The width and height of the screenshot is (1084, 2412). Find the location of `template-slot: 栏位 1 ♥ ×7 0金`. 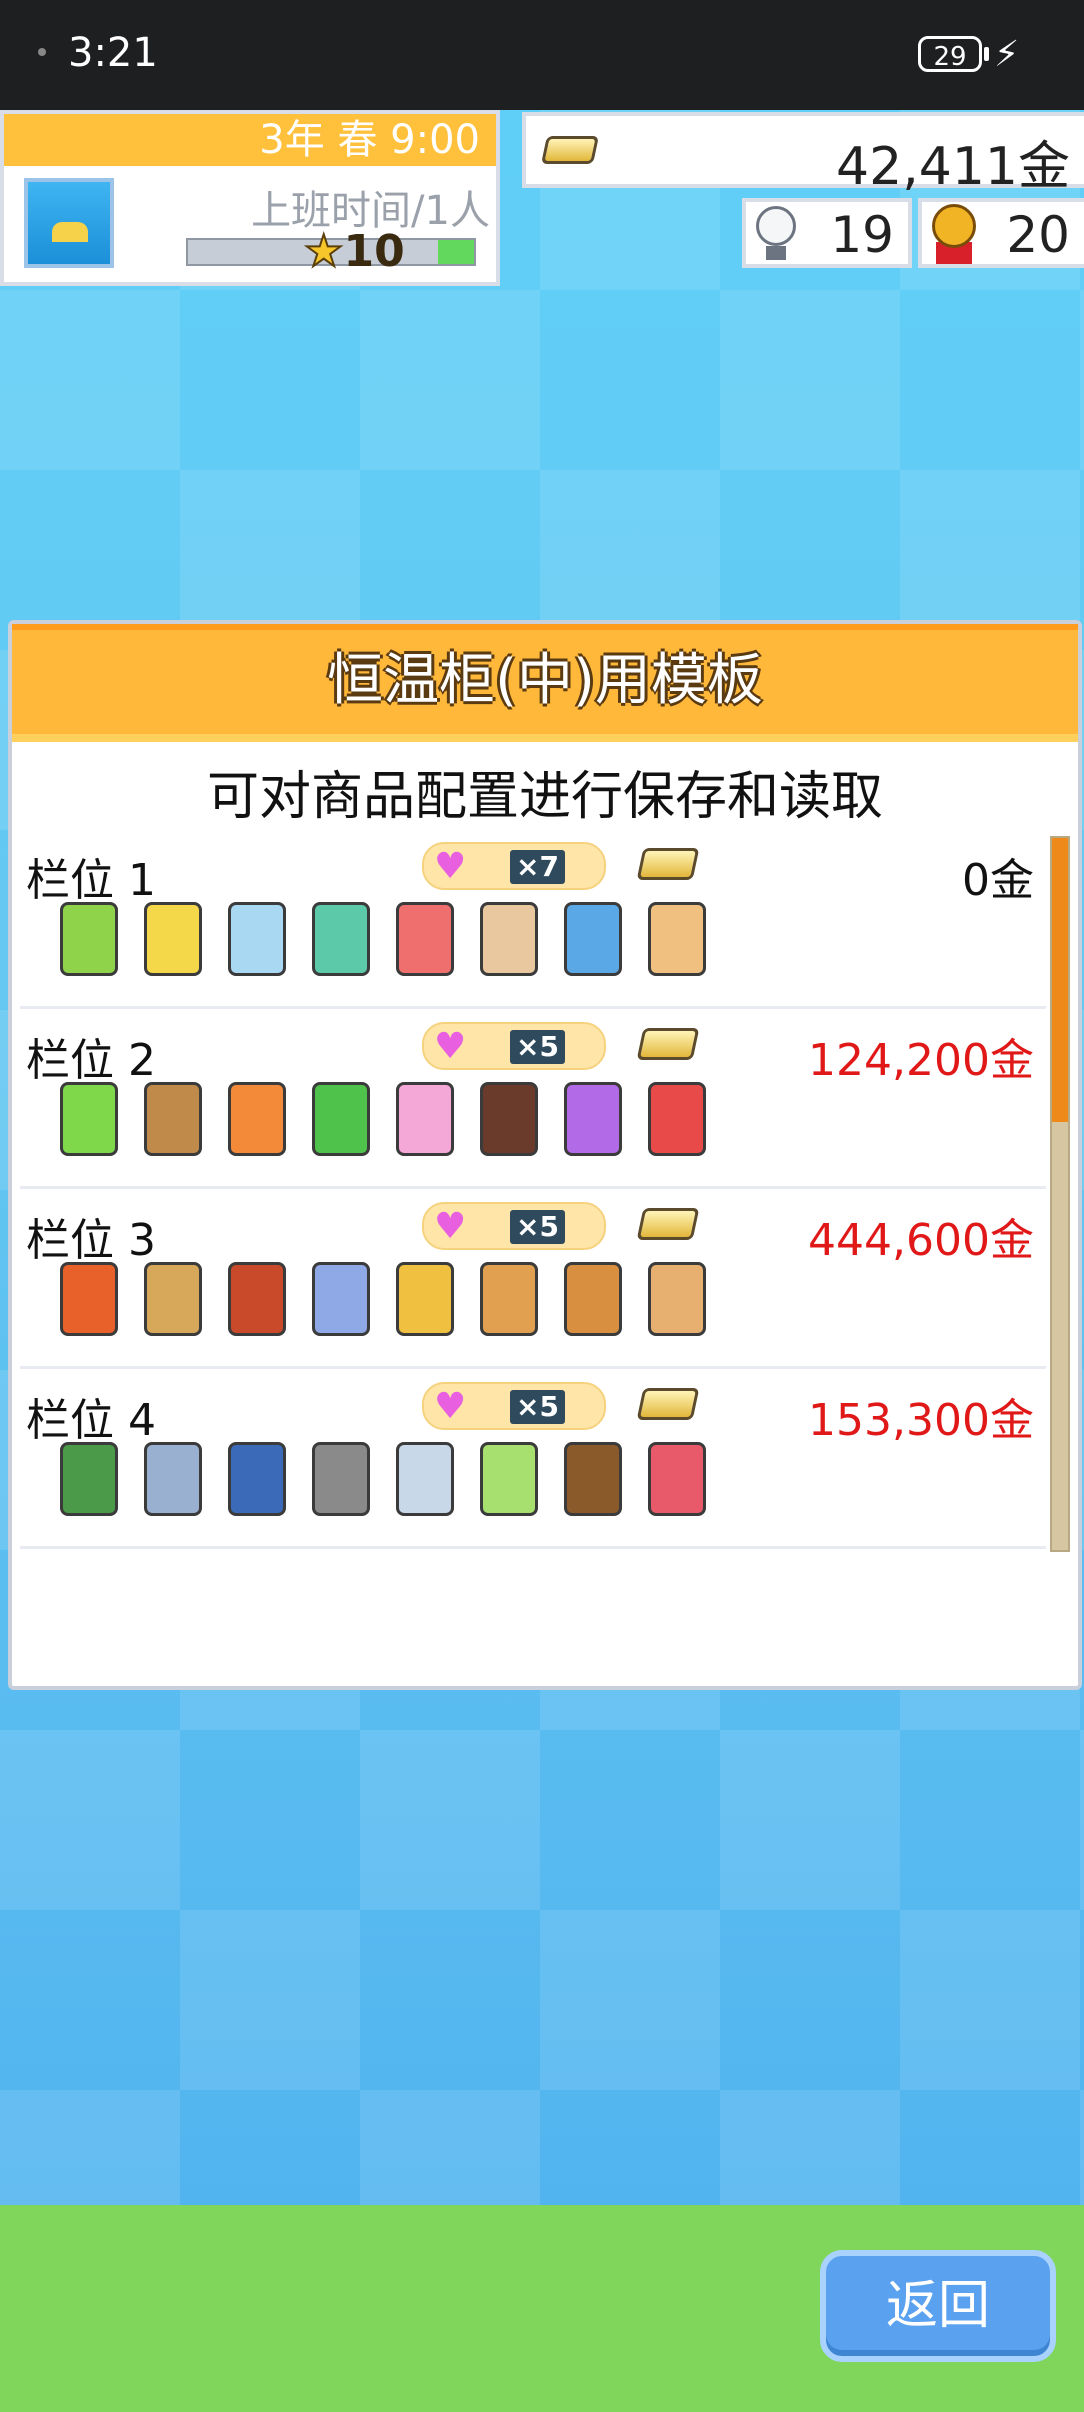

template-slot: 栏位 1 ♥ ×7 0金 is located at coordinates (533, 921).